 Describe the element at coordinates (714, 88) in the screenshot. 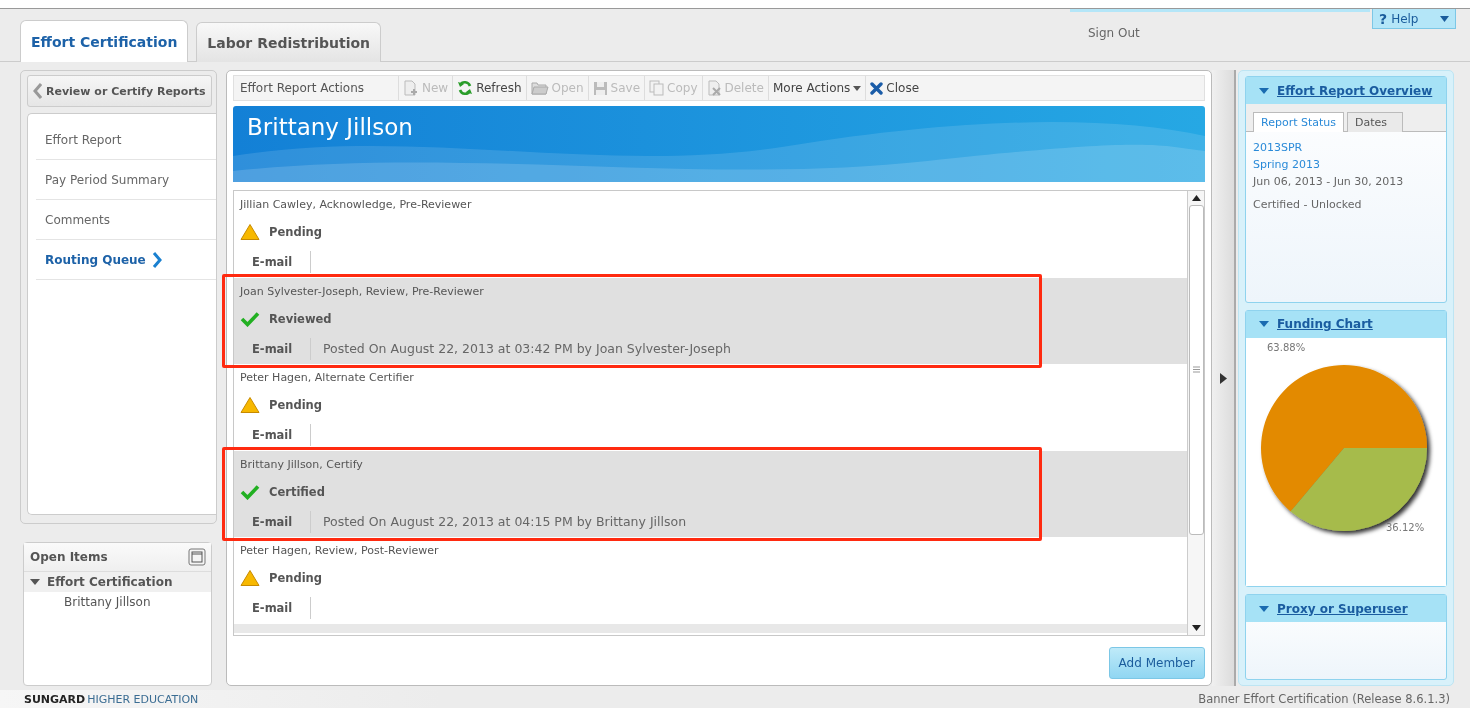

I see `delete-document-icon` at that location.